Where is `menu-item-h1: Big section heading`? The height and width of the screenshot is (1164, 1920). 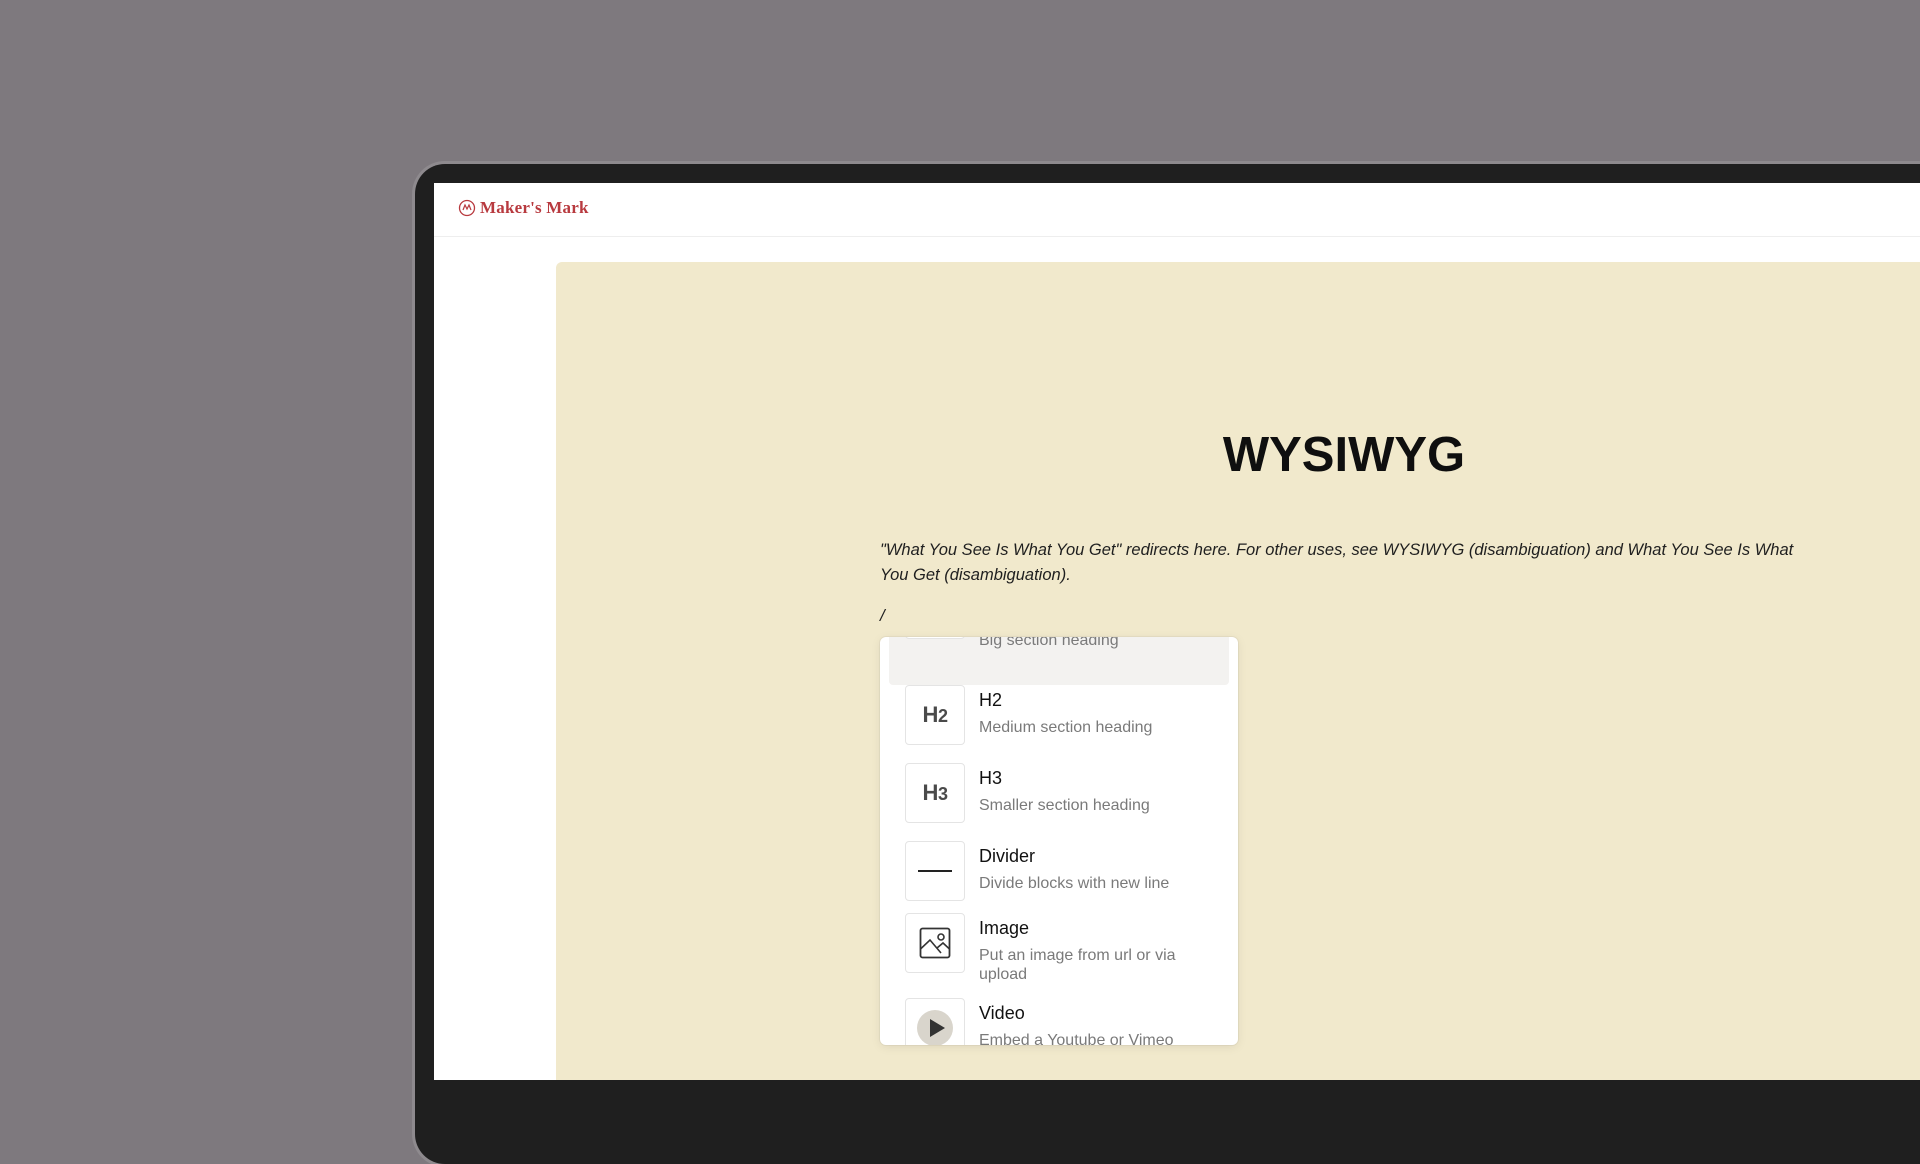
menu-item-h1: Big section heading is located at coordinates (1059, 661).